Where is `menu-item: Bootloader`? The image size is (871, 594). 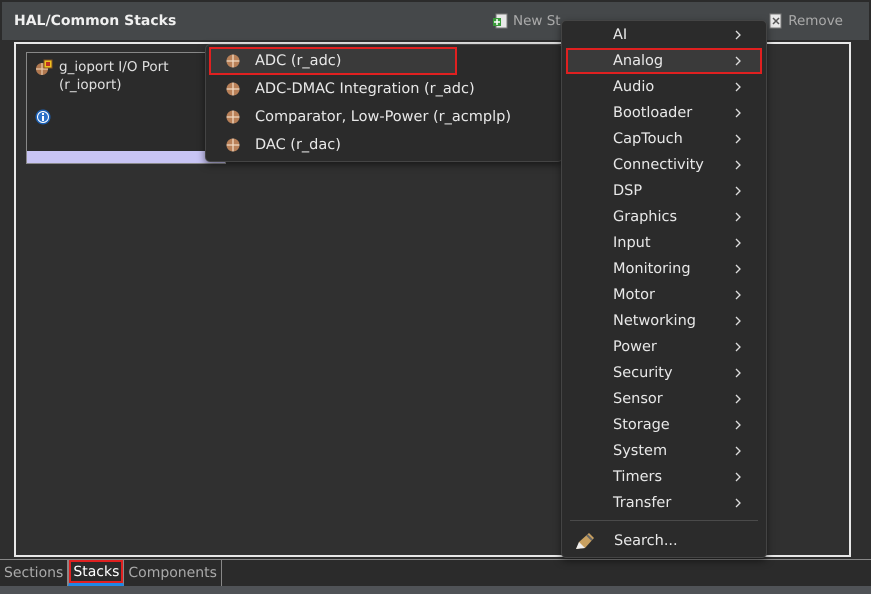 menu-item: Bootloader is located at coordinates (664, 113).